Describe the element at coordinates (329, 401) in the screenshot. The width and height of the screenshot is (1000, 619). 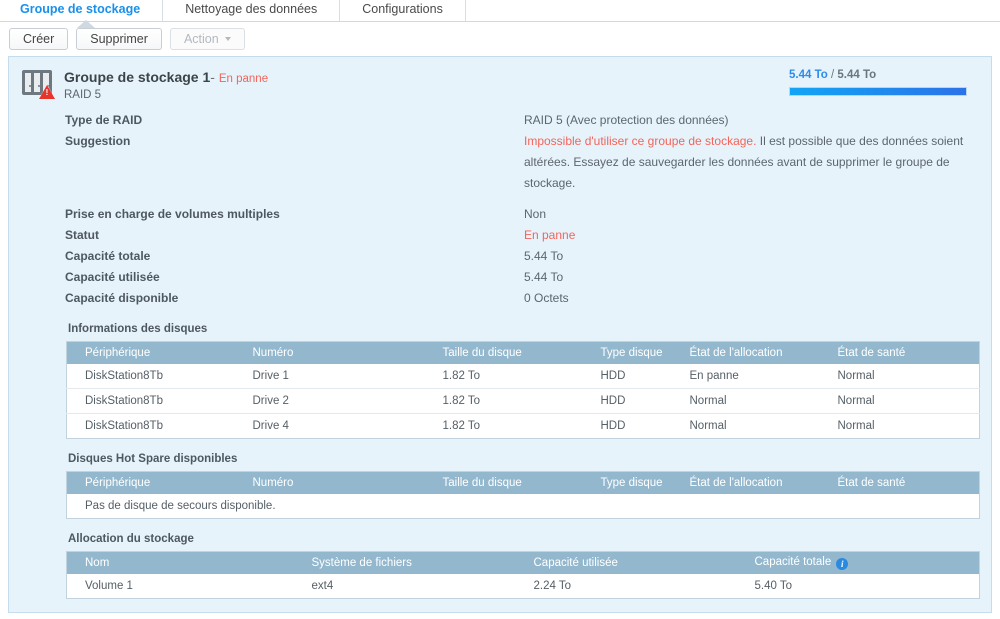
I see `cell-number: Drive 2` at that location.